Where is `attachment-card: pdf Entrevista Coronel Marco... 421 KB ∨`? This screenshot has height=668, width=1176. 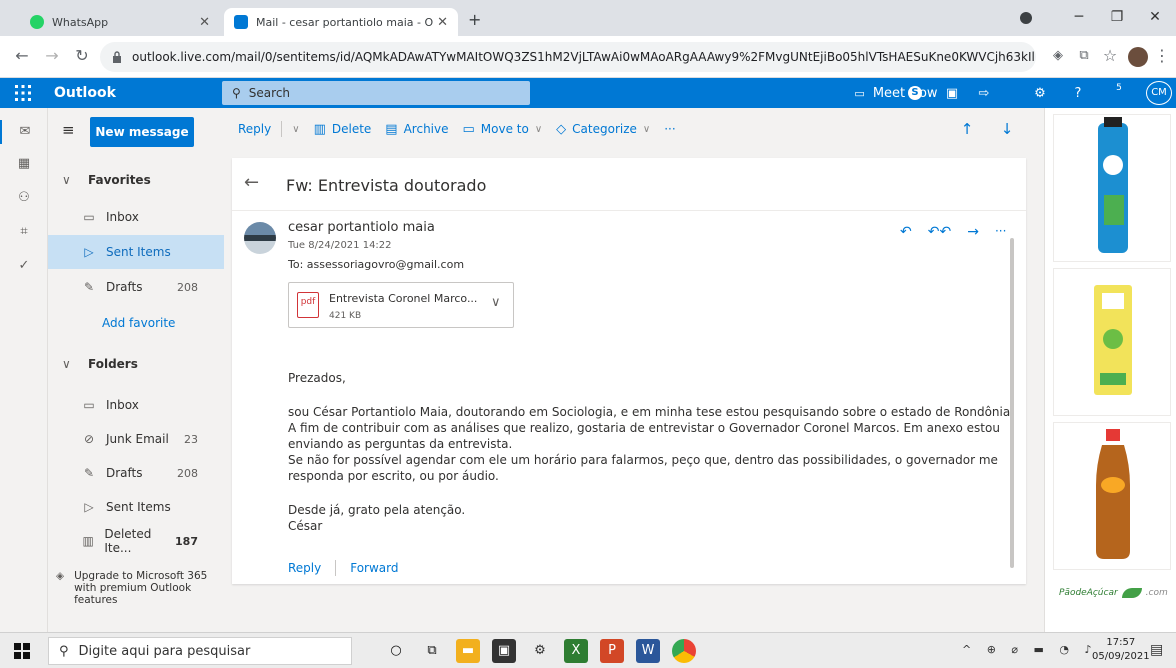
attachment-card: pdf Entrevista Coronel Marco... 421 KB ∨ is located at coordinates (401, 305).